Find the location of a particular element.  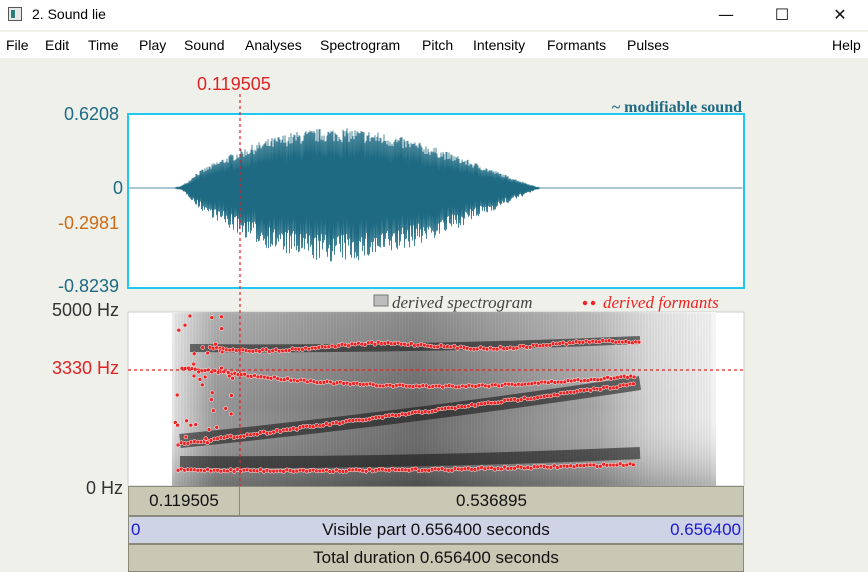

time-bar-right-segment: 0.536895 is located at coordinates (491, 501).